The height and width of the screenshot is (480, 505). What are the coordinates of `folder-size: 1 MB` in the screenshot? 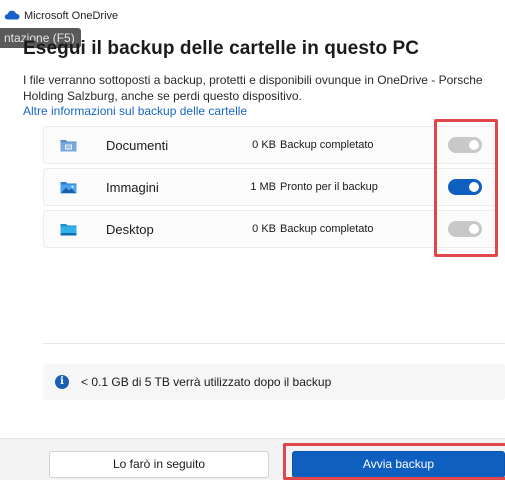 It's located at (263, 187).